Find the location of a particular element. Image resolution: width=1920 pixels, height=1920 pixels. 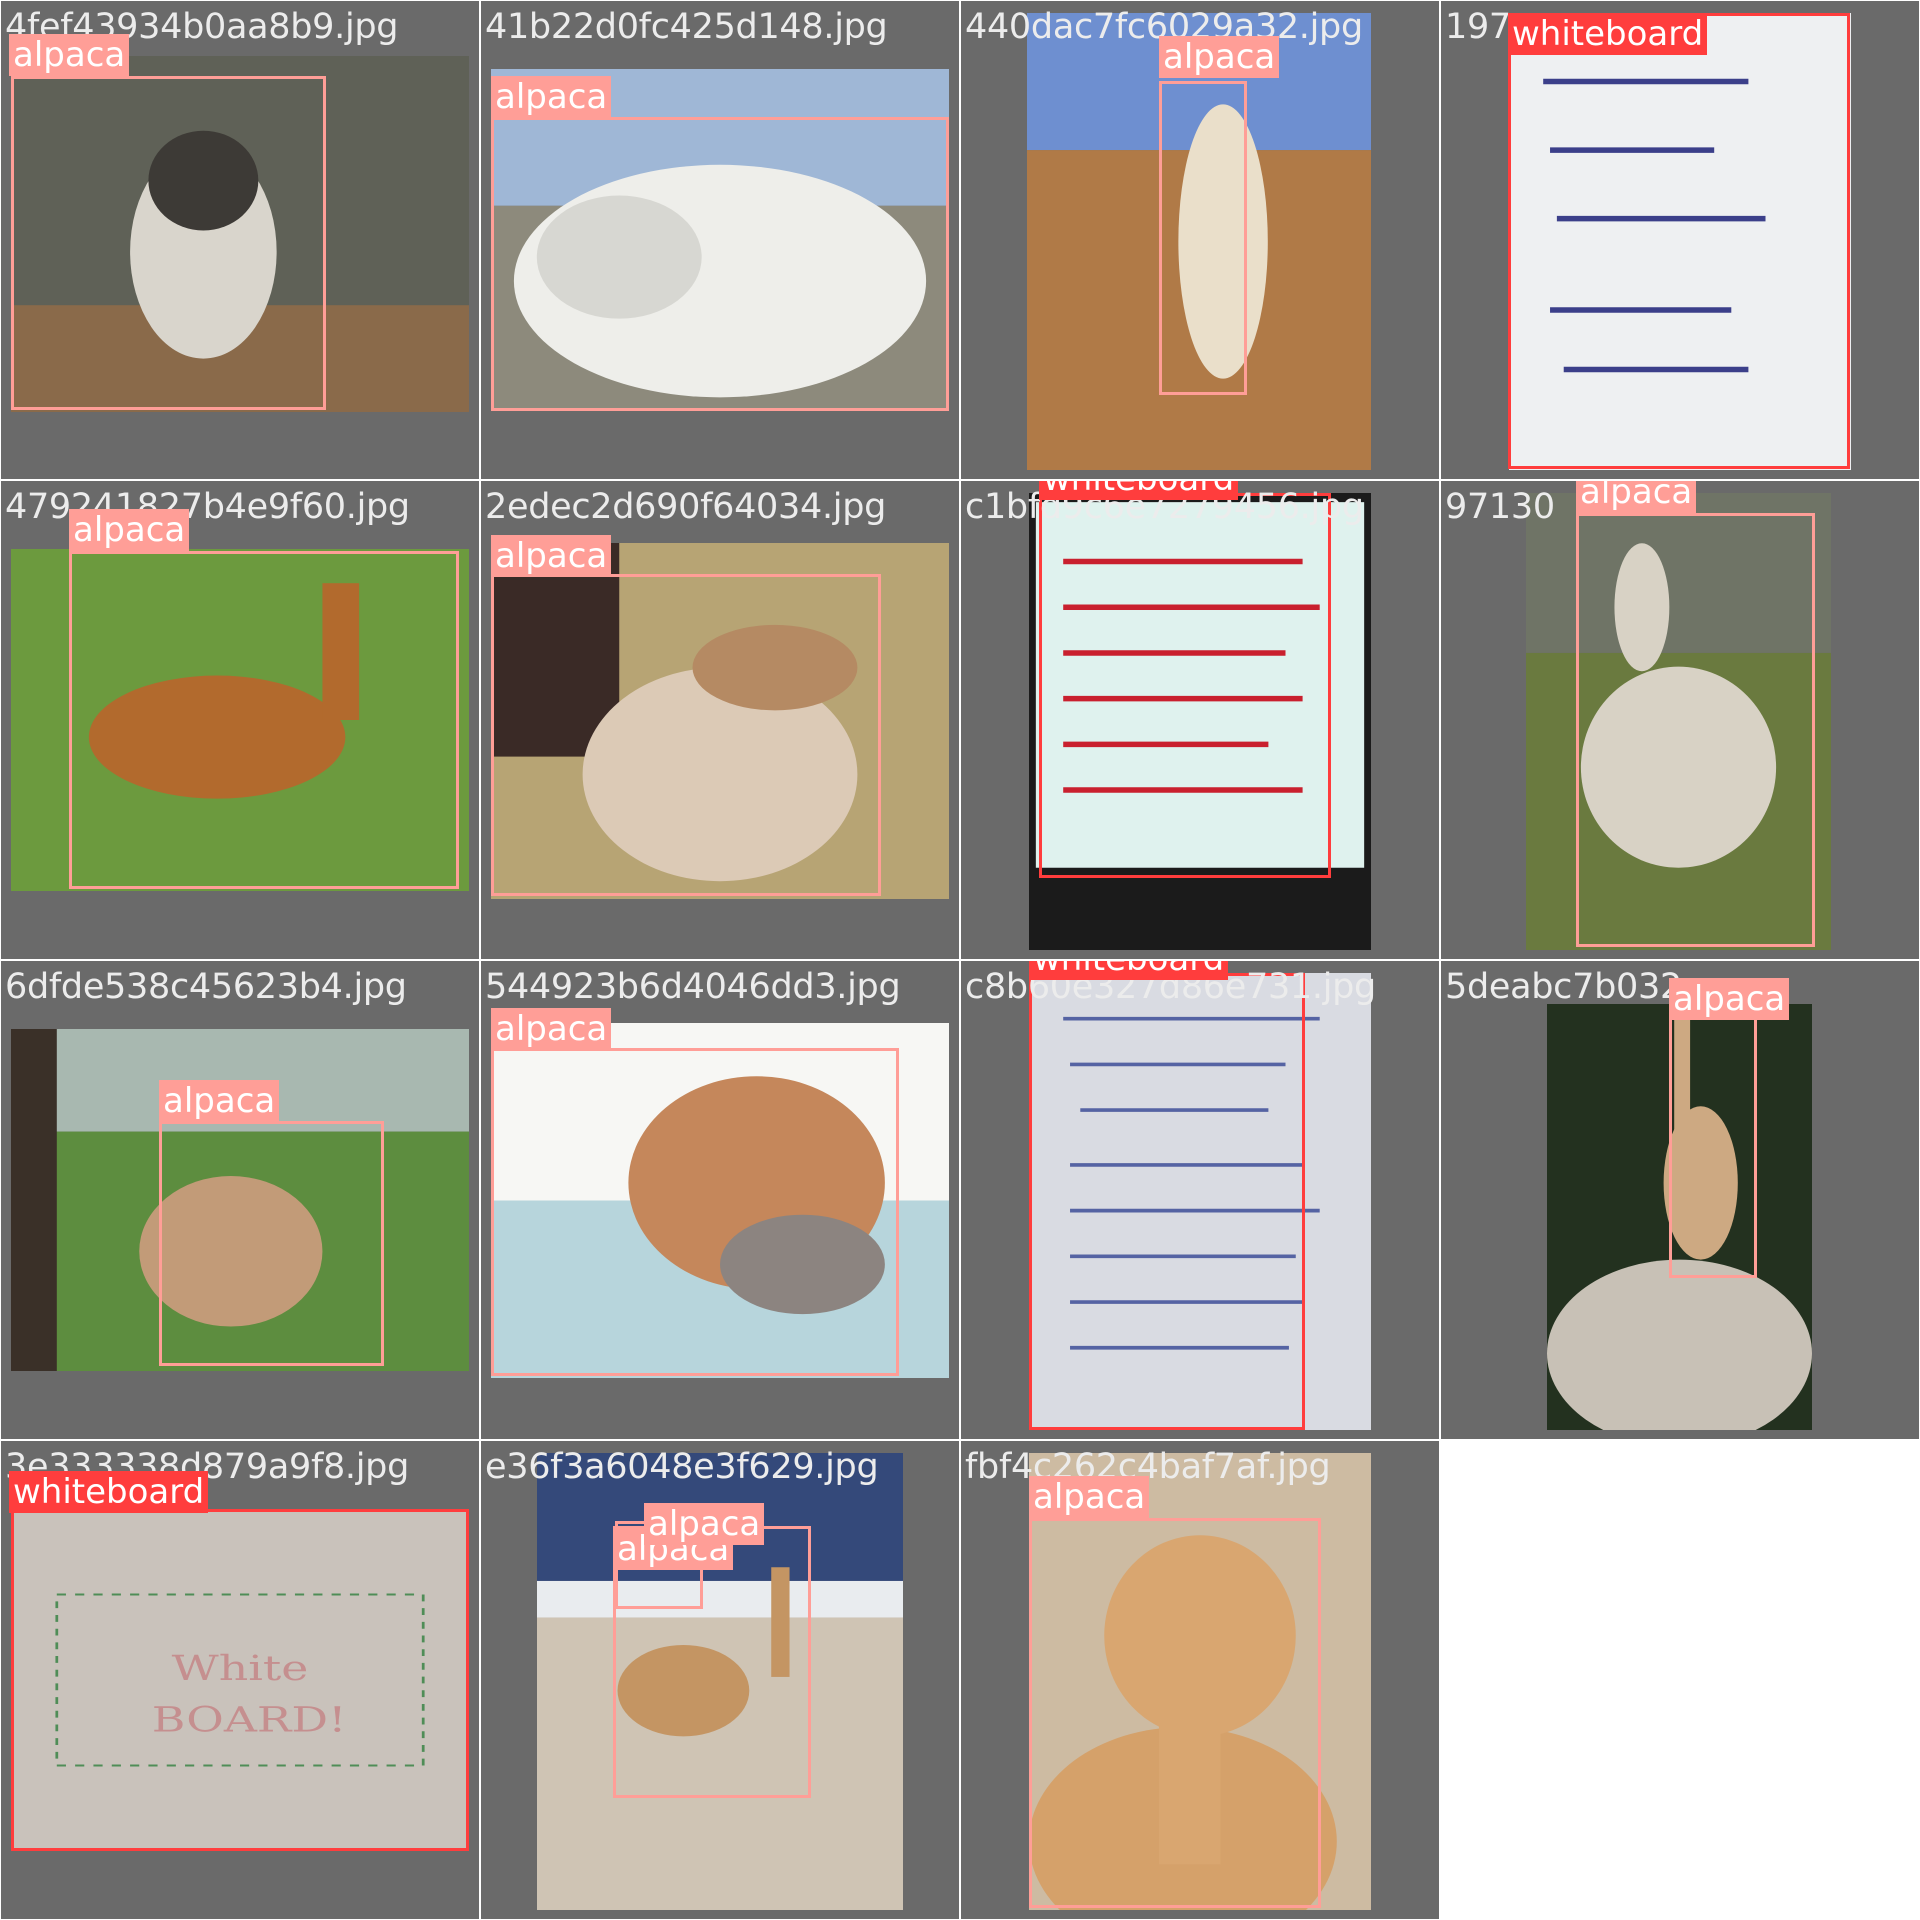

tile-5: 479241827b4e9f60.jpg alpaca is located at coordinates (240, 720).